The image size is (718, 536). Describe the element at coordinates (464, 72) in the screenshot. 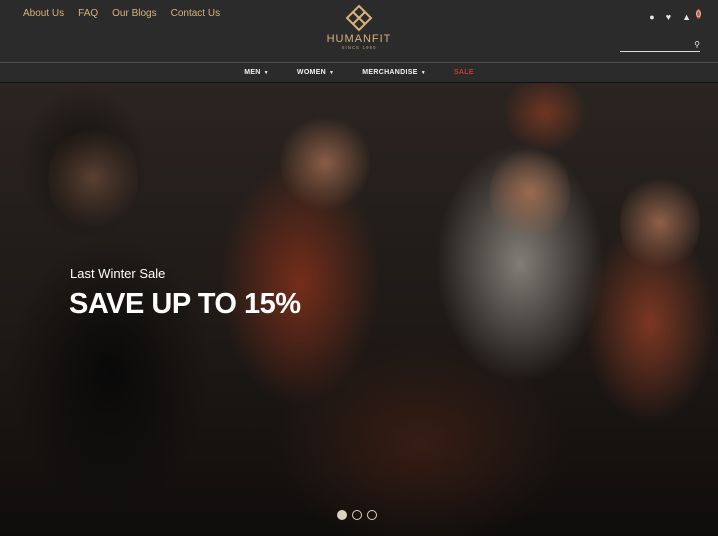

I see `nav-sale: SALE` at that location.